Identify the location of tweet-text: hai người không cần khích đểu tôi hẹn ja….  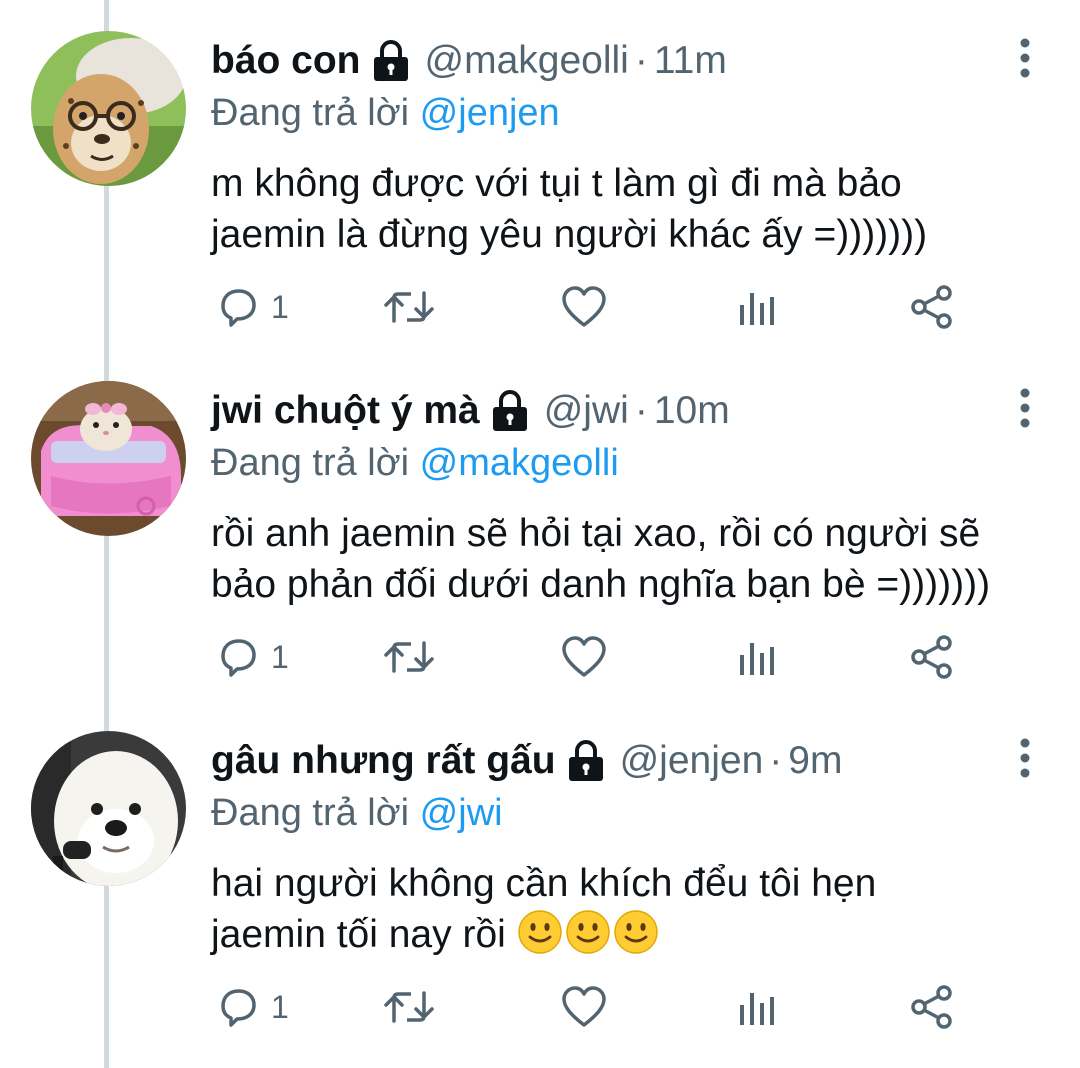
(625, 909).